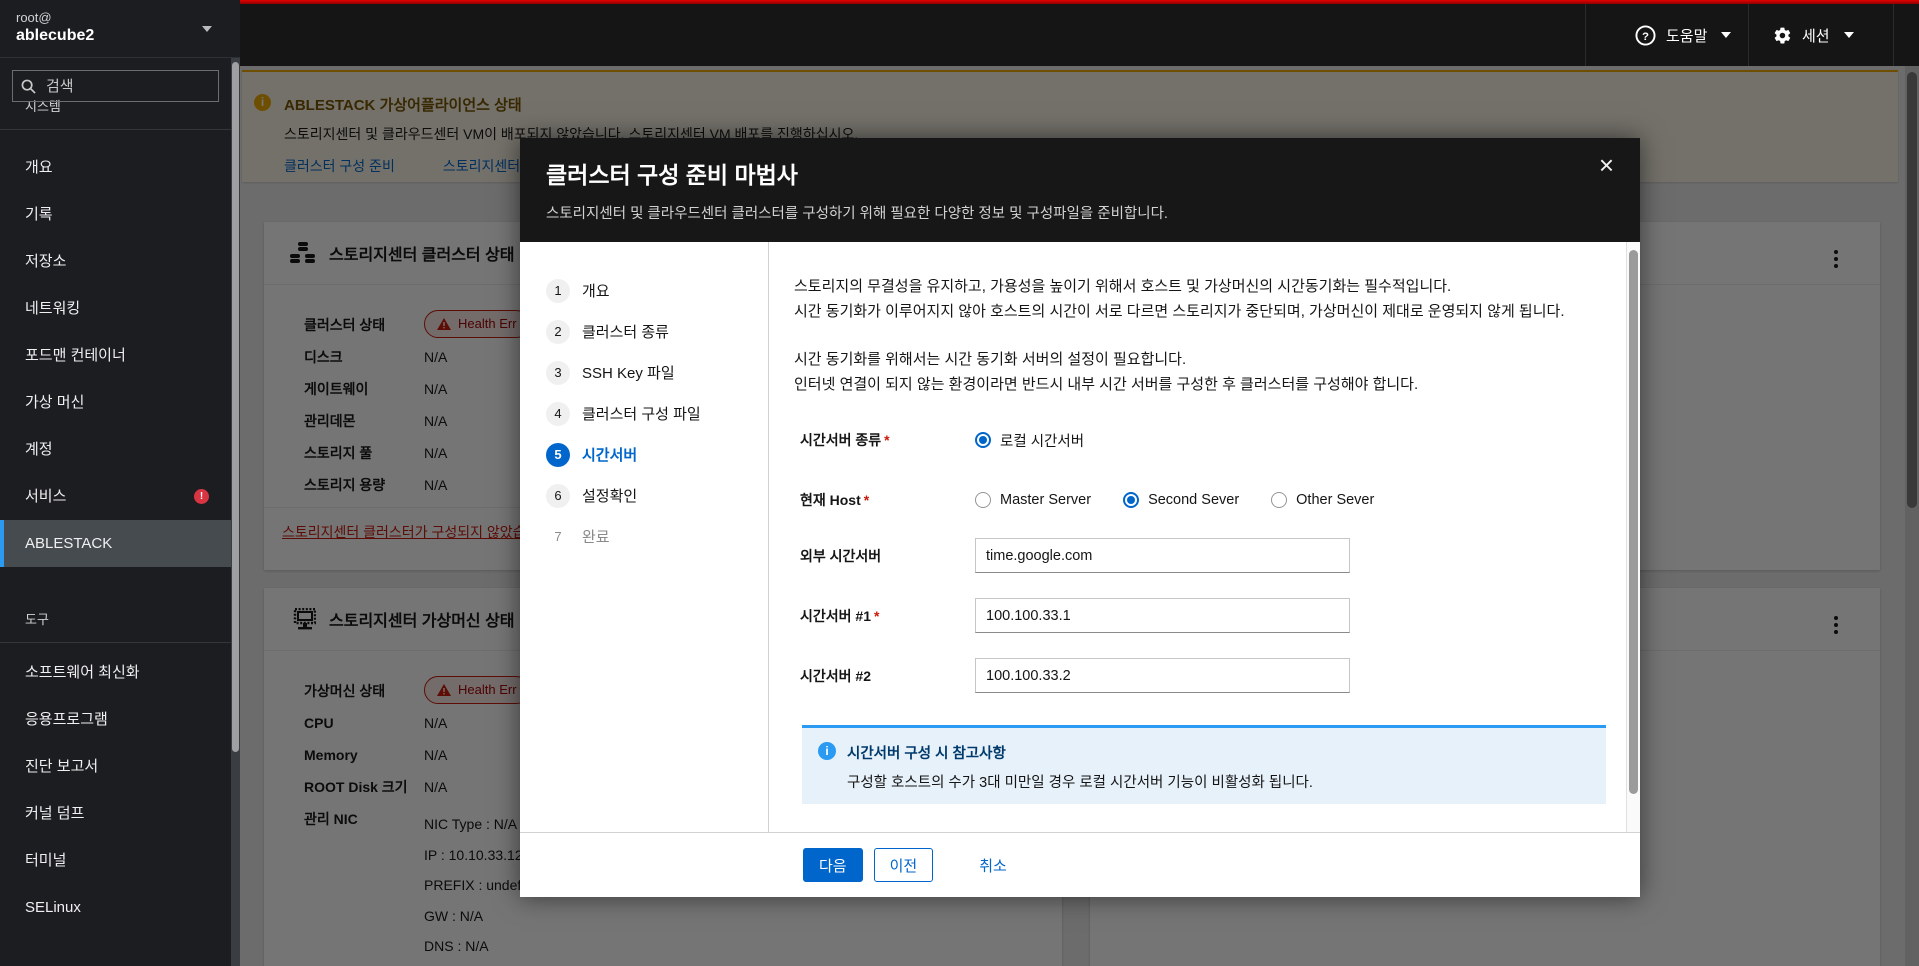 The image size is (1919, 966). Describe the element at coordinates (115, 766) in the screenshot. I see `sidebar-item-diagnostic-reports: 진단 보고서` at that location.